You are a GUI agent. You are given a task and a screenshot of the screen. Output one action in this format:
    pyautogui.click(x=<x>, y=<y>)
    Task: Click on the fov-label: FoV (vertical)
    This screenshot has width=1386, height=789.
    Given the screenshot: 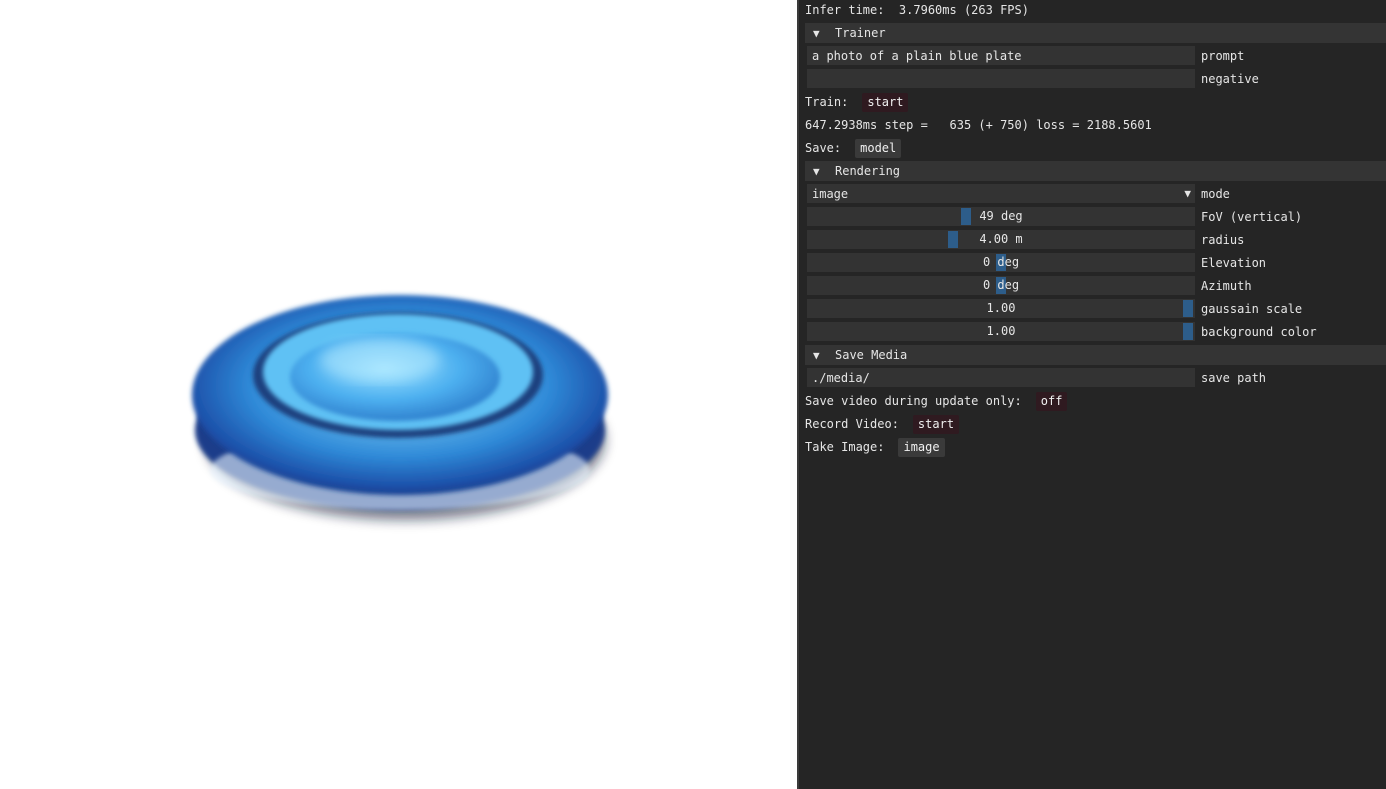 What is the action you would take?
    pyautogui.click(x=1252, y=216)
    